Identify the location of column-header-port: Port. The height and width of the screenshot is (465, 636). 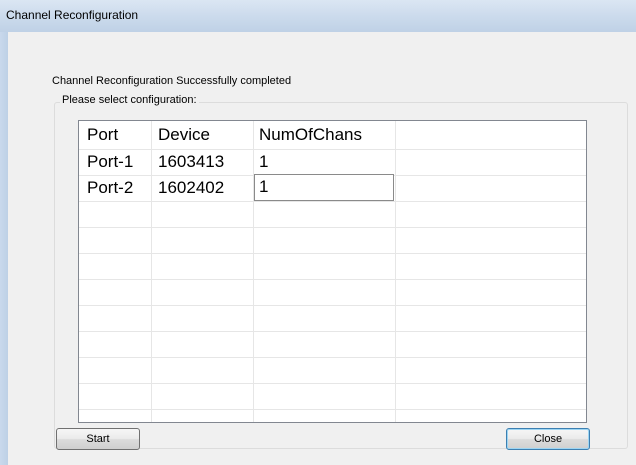
(102, 135).